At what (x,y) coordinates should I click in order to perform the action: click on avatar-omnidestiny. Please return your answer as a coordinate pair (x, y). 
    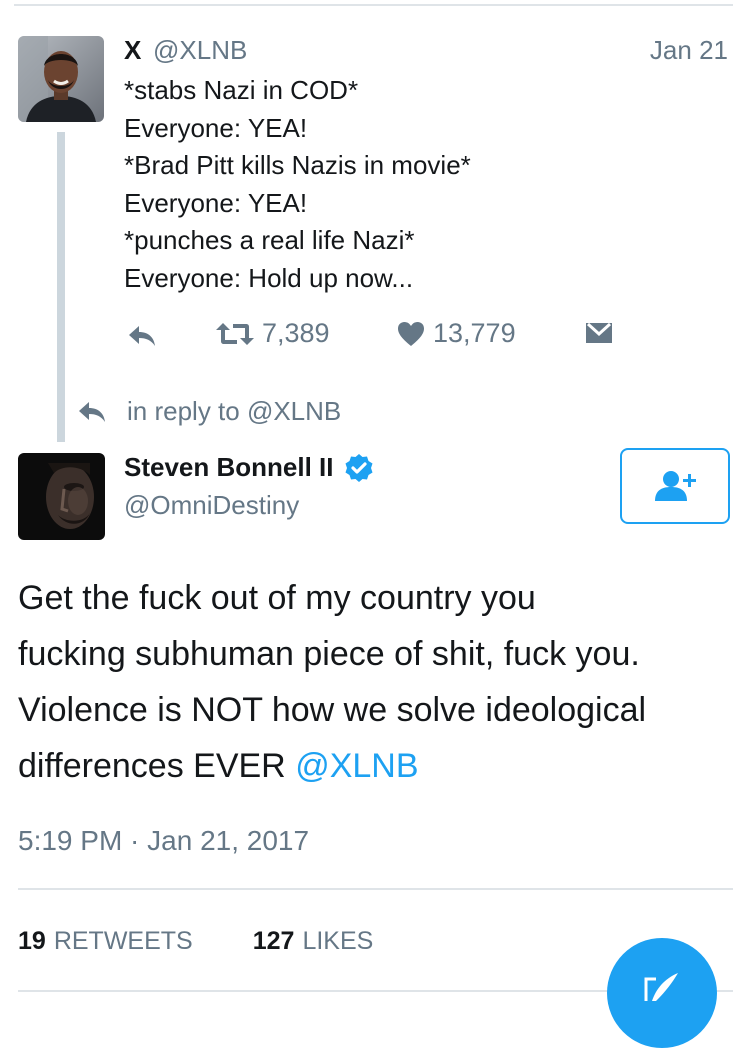
    Looking at the image, I should click on (61, 496).